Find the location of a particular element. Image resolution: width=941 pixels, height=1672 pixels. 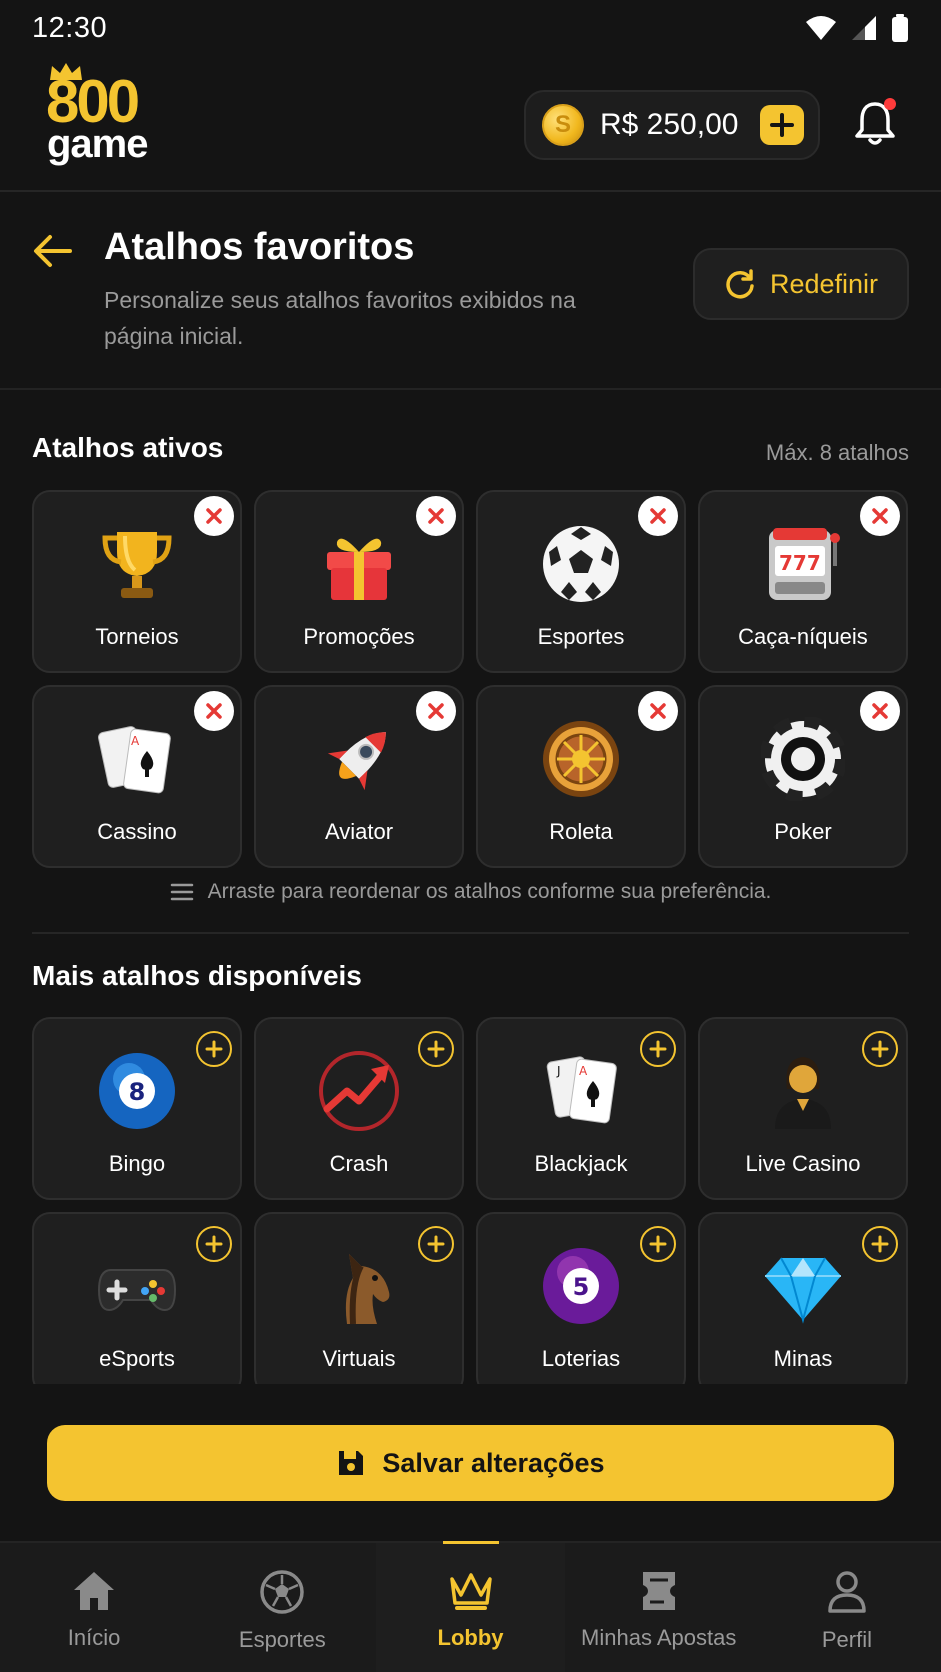

app-header: 800 game S R$ 250,00 is located at coordinates (470, 124).